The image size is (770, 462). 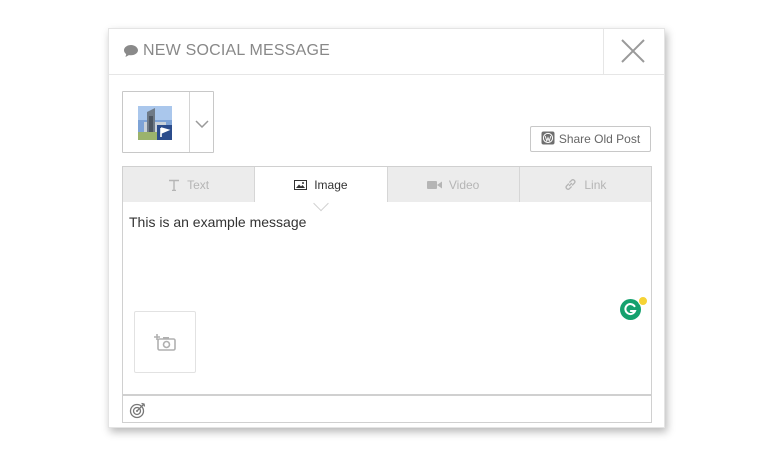 I want to click on dialog-title: NEW SOCIAL MESSAGE, so click(x=226, y=51).